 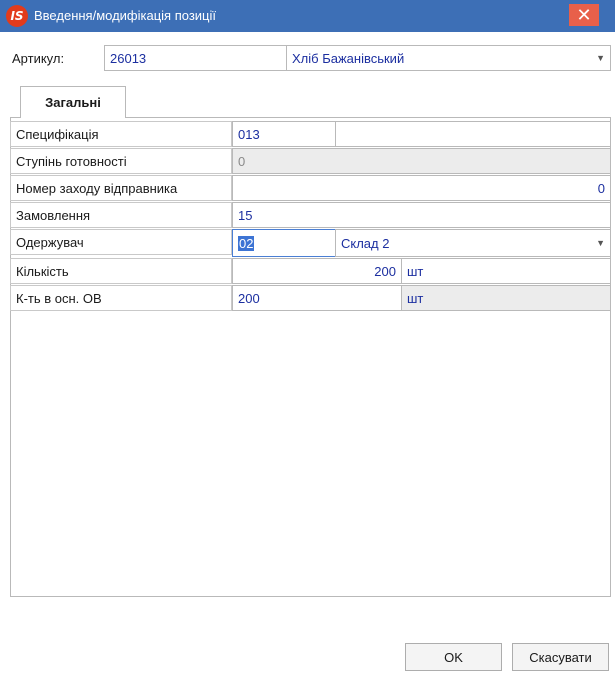 I want to click on order-label: Замовлення, so click(x=121, y=215).